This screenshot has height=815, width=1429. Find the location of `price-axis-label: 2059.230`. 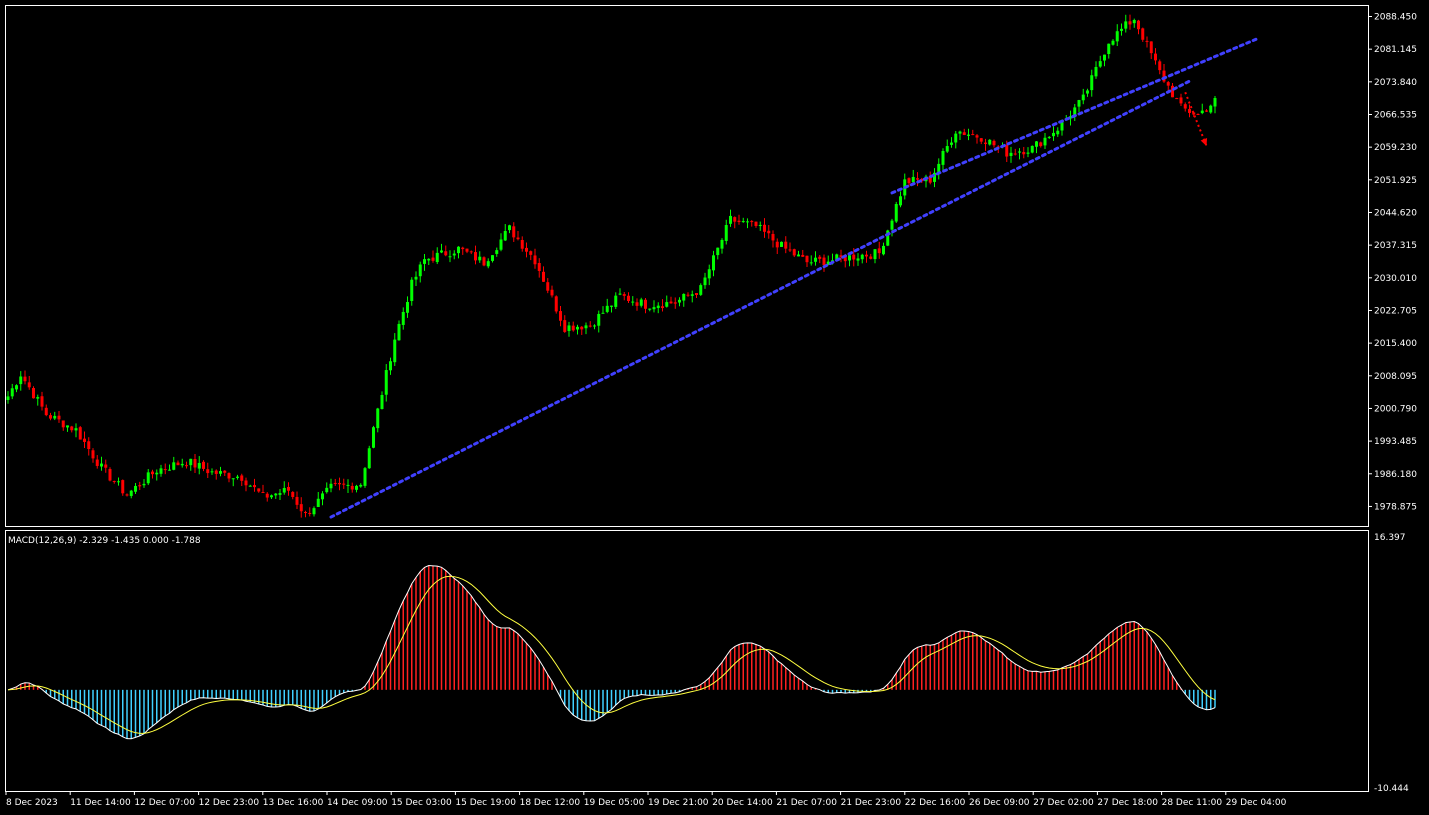

price-axis-label: 2059.230 is located at coordinates (1395, 148).